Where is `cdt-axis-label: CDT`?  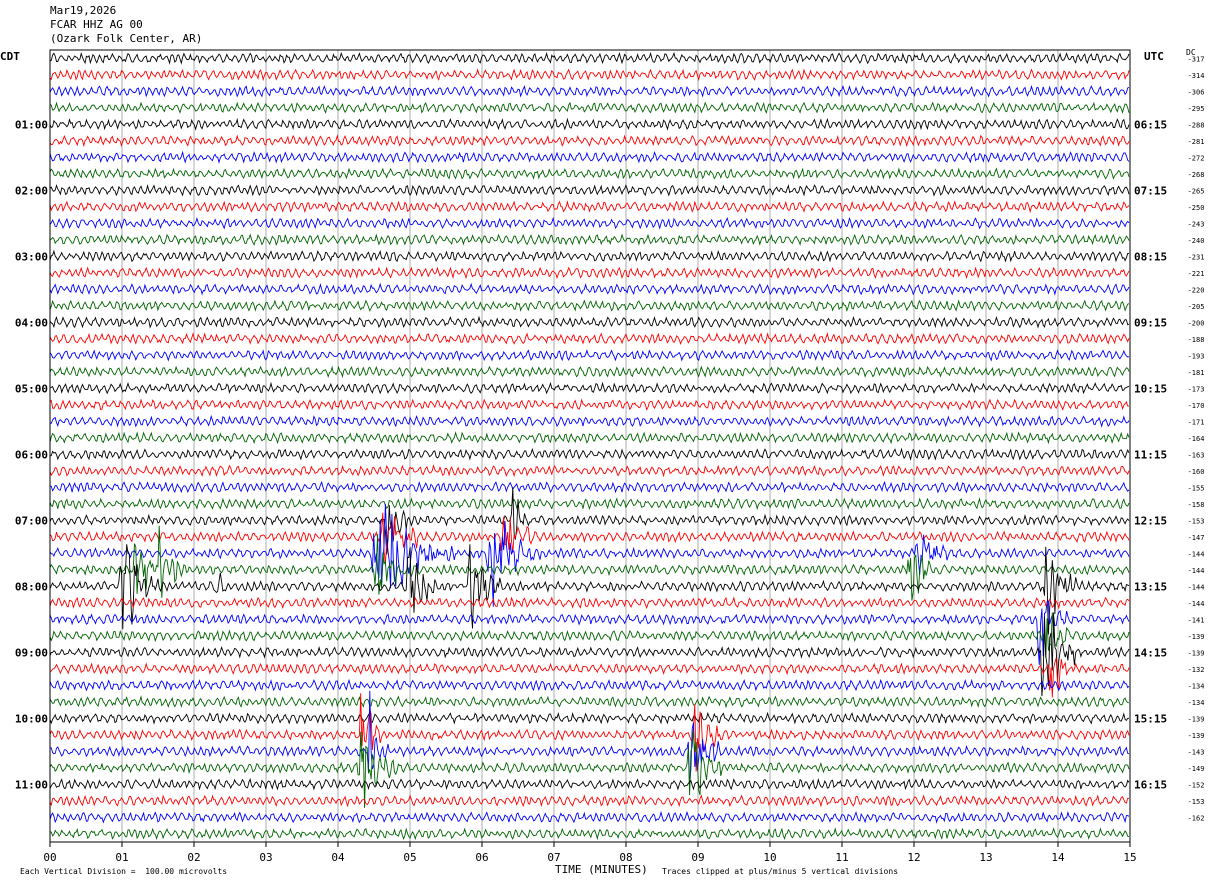 cdt-axis-label: CDT is located at coordinates (10, 56).